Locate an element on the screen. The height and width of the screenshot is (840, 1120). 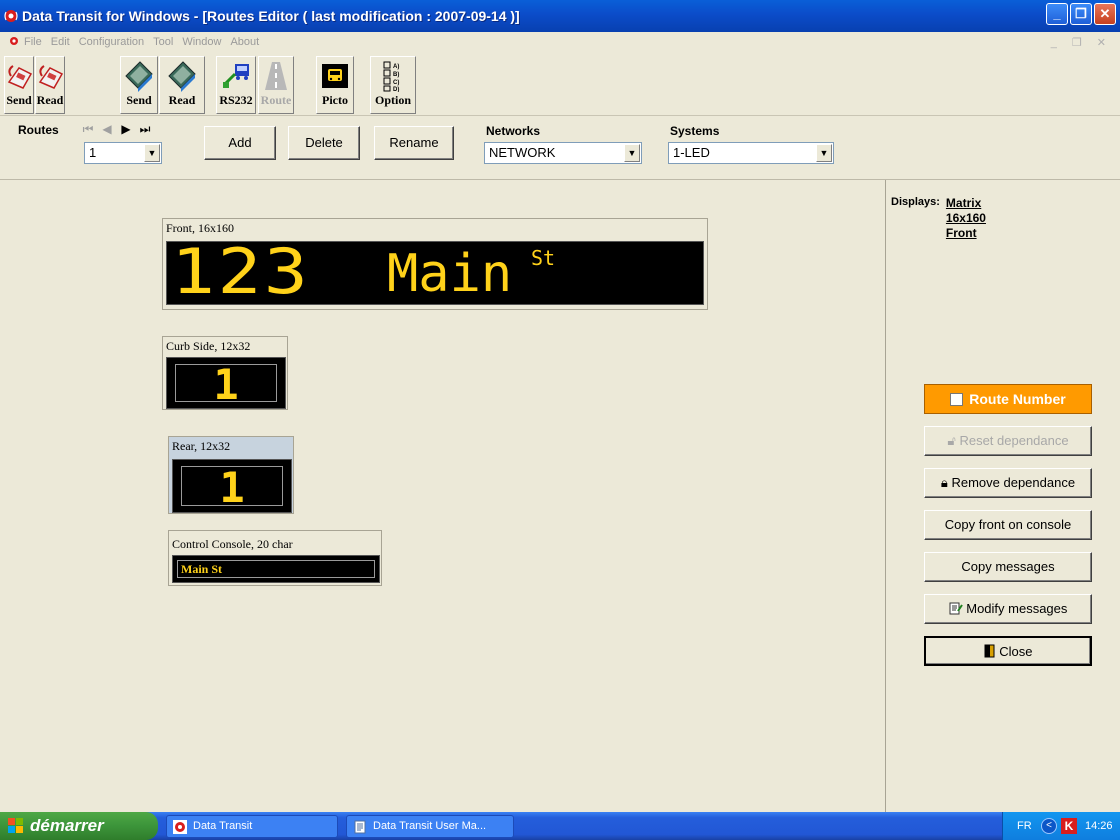
remove-dependance-button: 🔒︎ Remove dependance is located at coordinates (1008, 483).